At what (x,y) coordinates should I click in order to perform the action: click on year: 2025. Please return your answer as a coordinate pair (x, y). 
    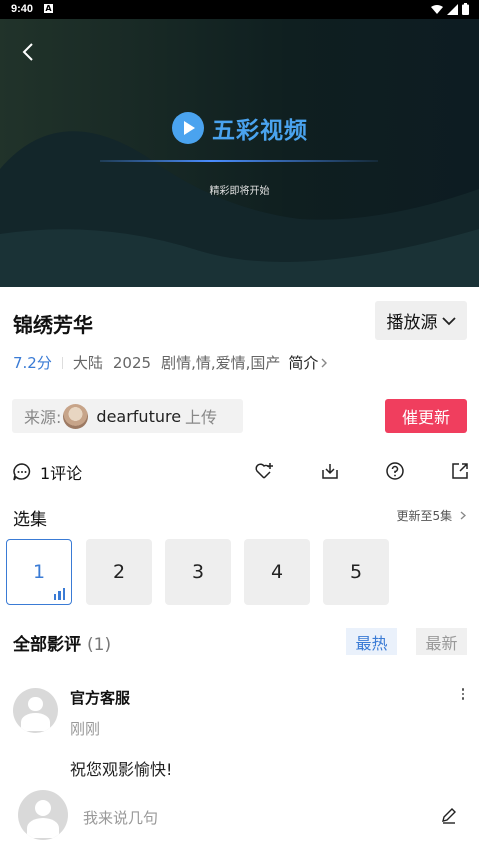
    Looking at the image, I should click on (132, 362).